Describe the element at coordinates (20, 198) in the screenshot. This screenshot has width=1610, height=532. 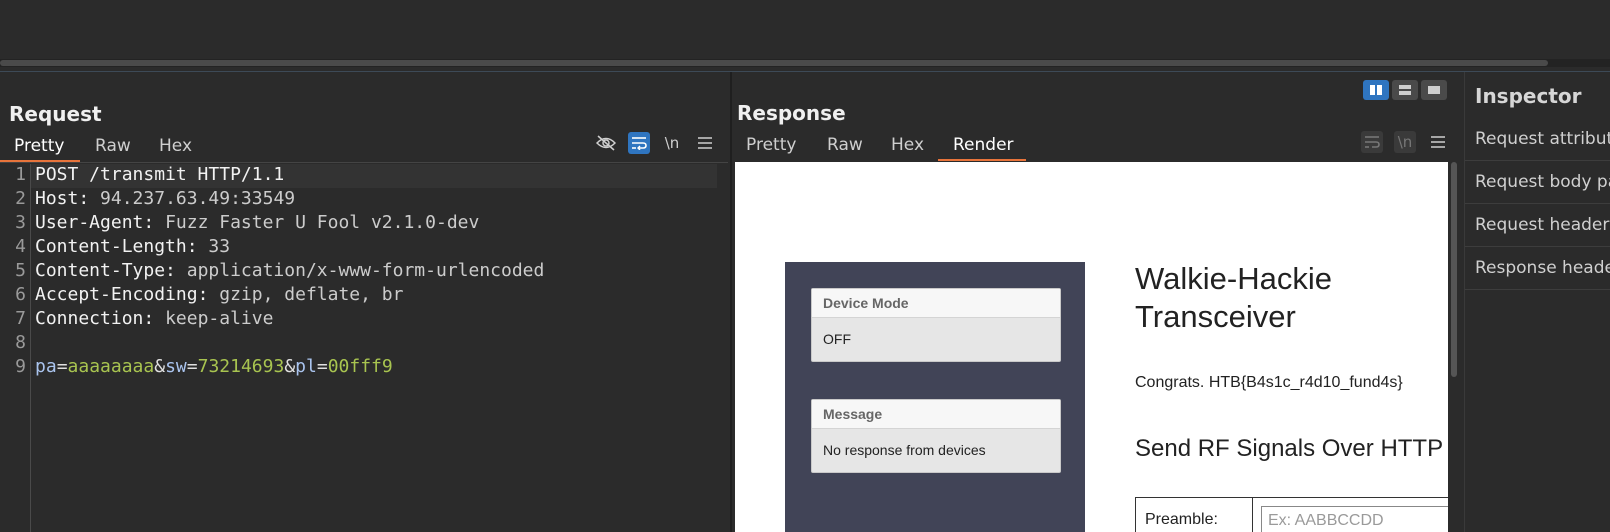
I see `line-number: 2` at that location.